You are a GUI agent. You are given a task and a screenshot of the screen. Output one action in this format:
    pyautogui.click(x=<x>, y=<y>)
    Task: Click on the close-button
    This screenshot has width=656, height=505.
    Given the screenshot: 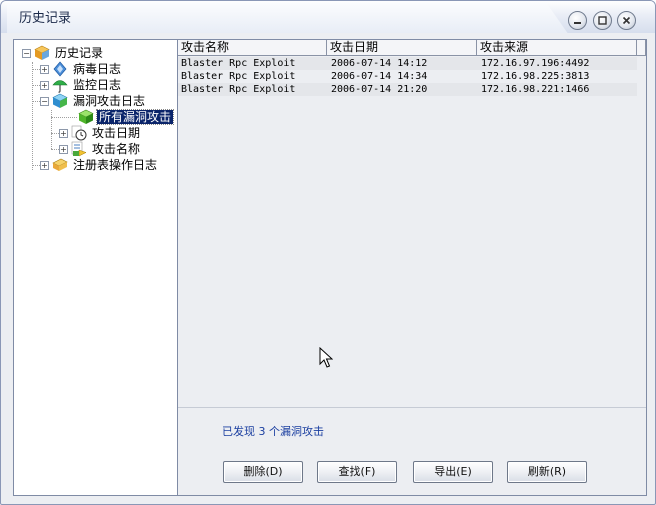 What is the action you would take?
    pyautogui.click(x=626, y=20)
    